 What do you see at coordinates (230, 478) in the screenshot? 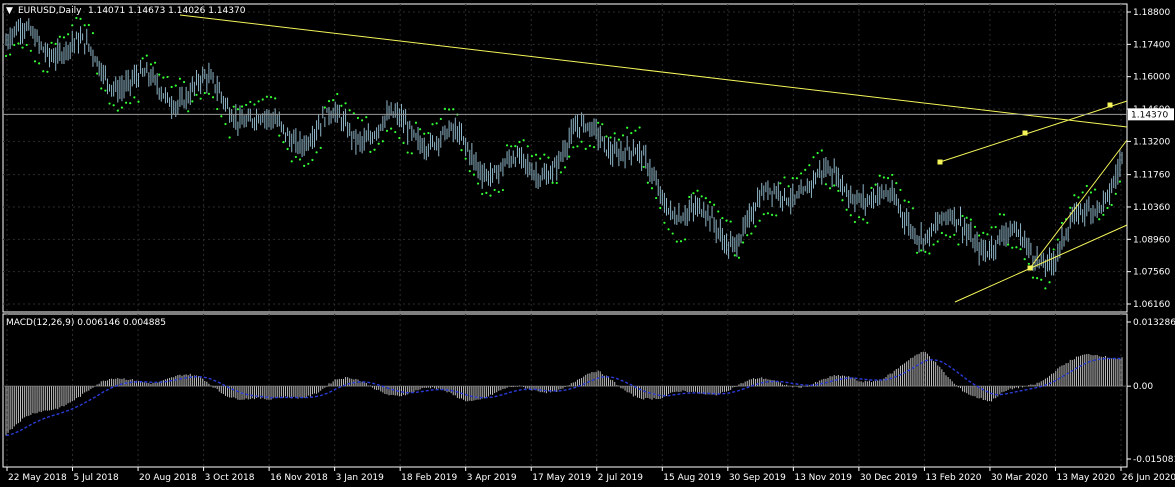
I see `x-tick-label: 3 Oct 2018` at bounding box center [230, 478].